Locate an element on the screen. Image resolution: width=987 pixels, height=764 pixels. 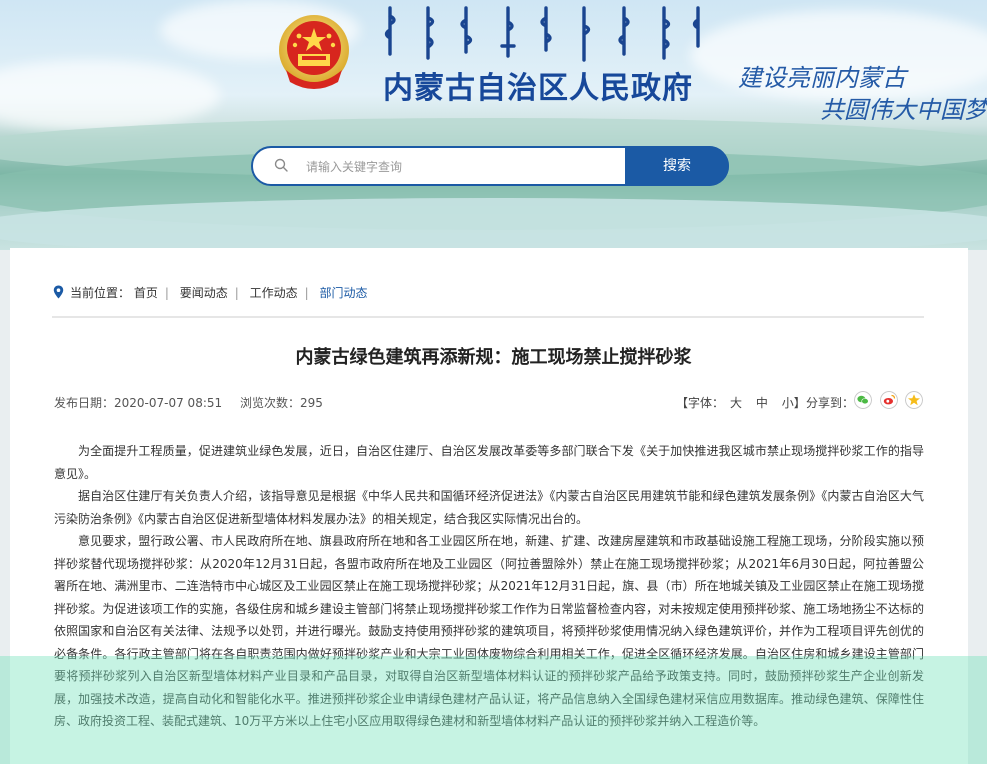
mongolian-script-title is located at coordinates (542, 34).